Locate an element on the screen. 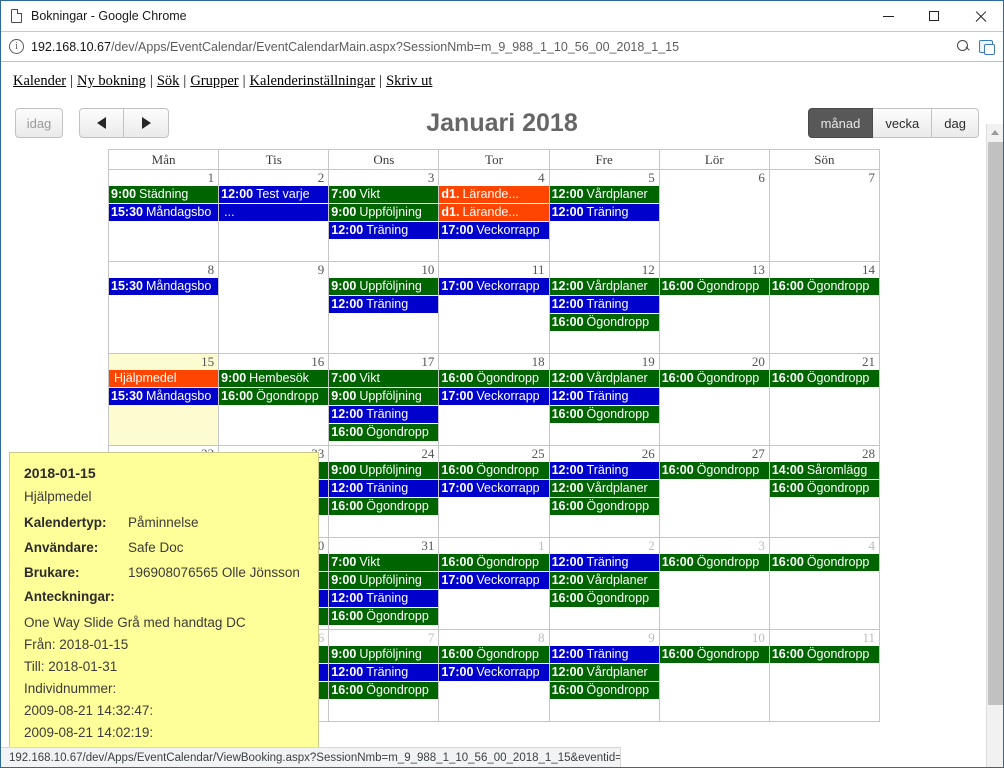 This screenshot has height=768, width=1004. day-cell-18: 18 16:00 Ögondropp 17:00 Veckorrapp is located at coordinates (494, 400).